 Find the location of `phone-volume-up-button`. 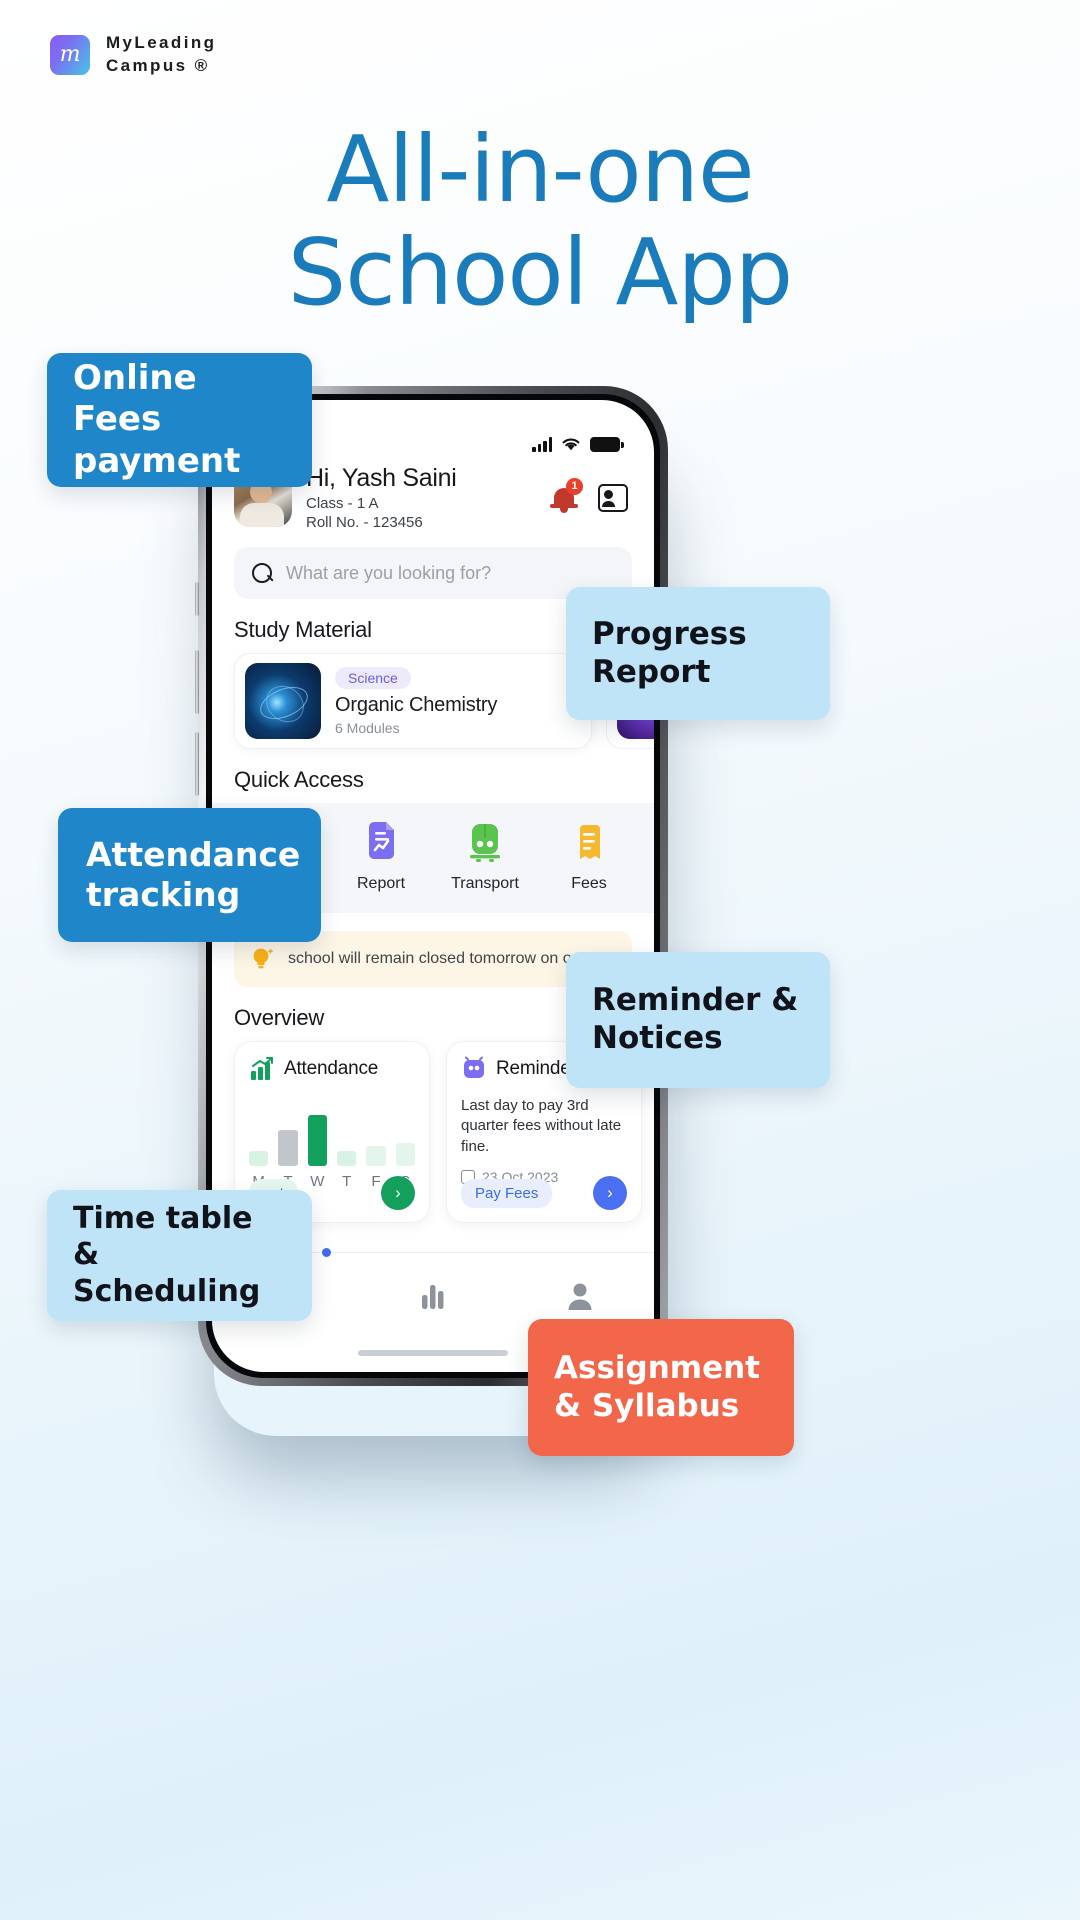

phone-volume-up-button is located at coordinates (197, 682).